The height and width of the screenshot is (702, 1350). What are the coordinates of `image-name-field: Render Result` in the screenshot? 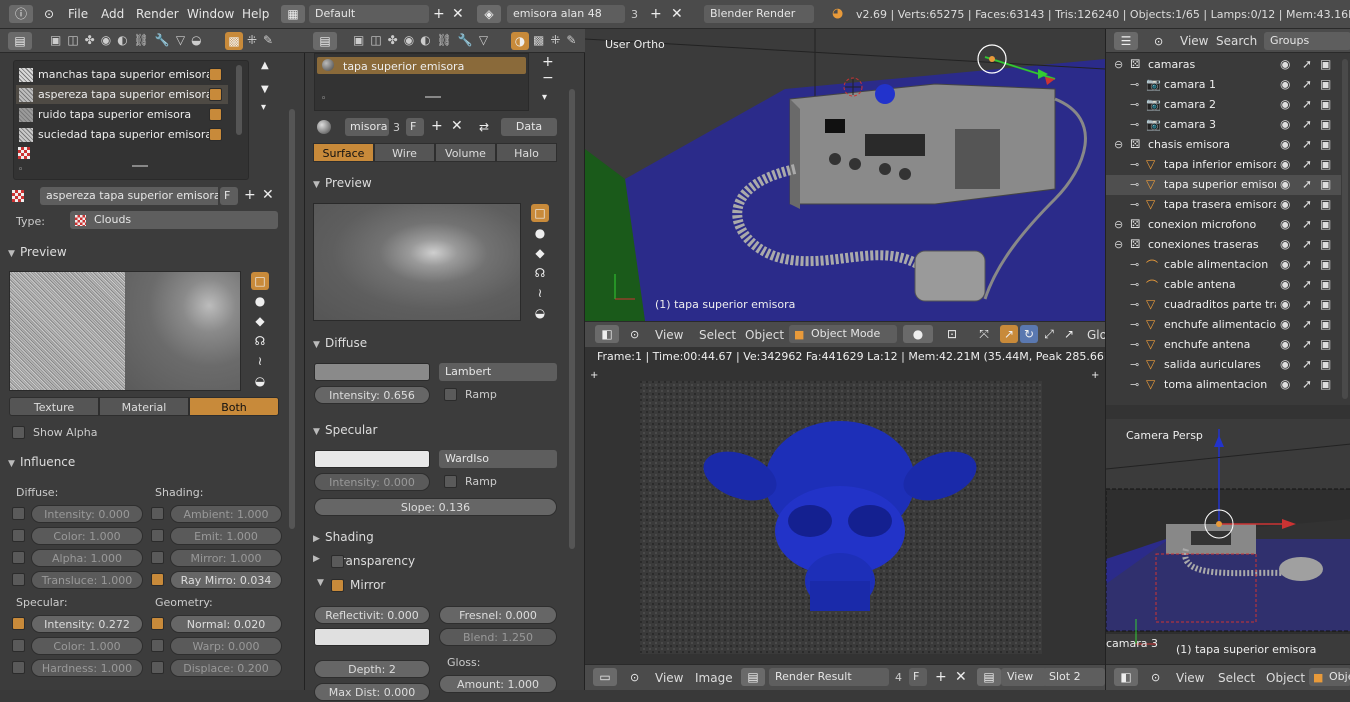 It's located at (829, 677).